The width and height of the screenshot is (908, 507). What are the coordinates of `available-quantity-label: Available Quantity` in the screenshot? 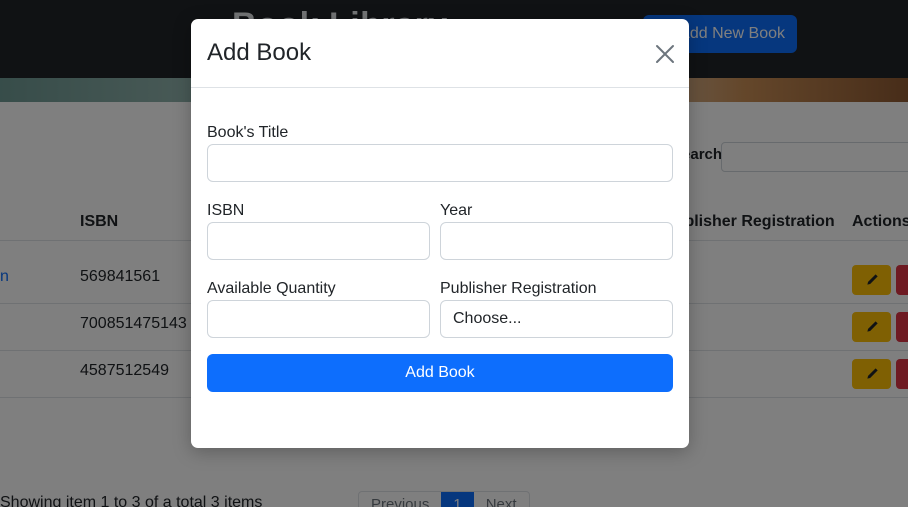 It's located at (271, 288).